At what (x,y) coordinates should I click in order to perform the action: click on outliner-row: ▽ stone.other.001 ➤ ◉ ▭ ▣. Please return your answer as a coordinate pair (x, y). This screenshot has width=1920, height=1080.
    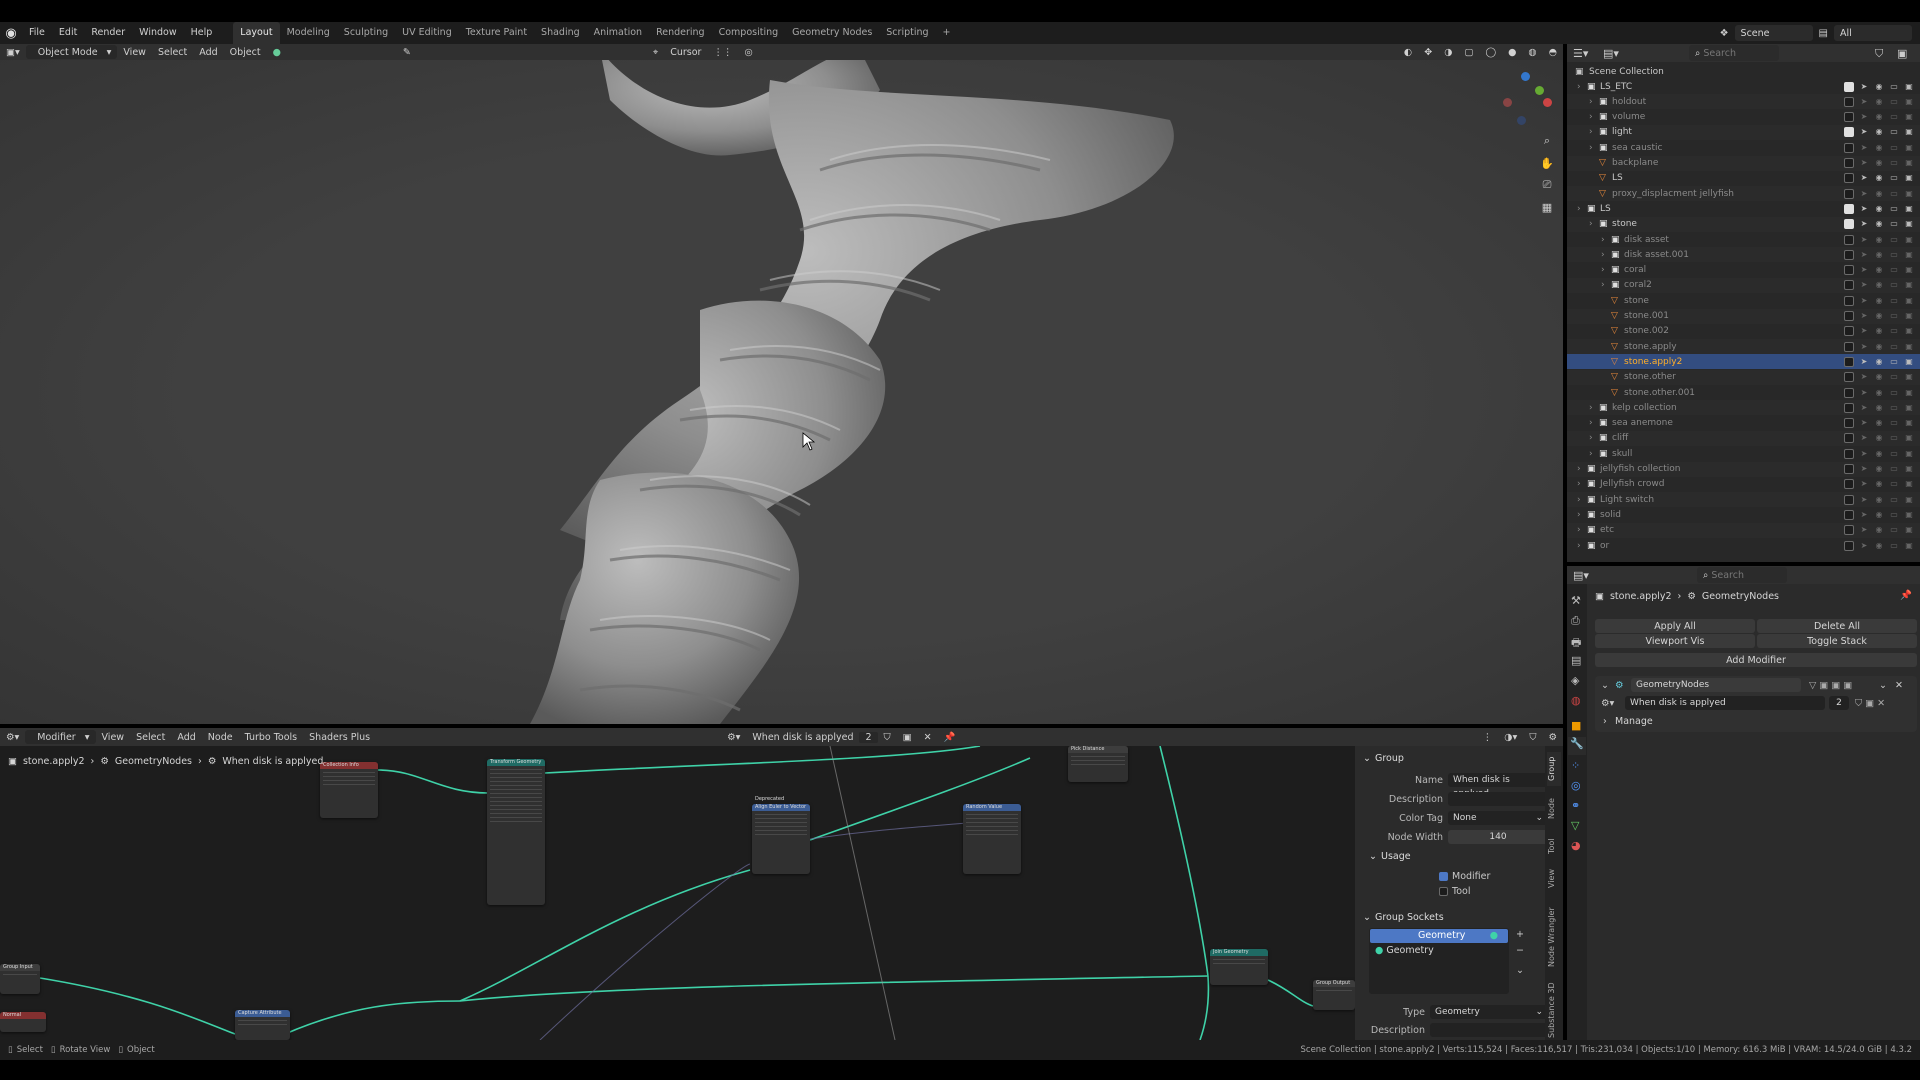
    Looking at the image, I should click on (1743, 392).